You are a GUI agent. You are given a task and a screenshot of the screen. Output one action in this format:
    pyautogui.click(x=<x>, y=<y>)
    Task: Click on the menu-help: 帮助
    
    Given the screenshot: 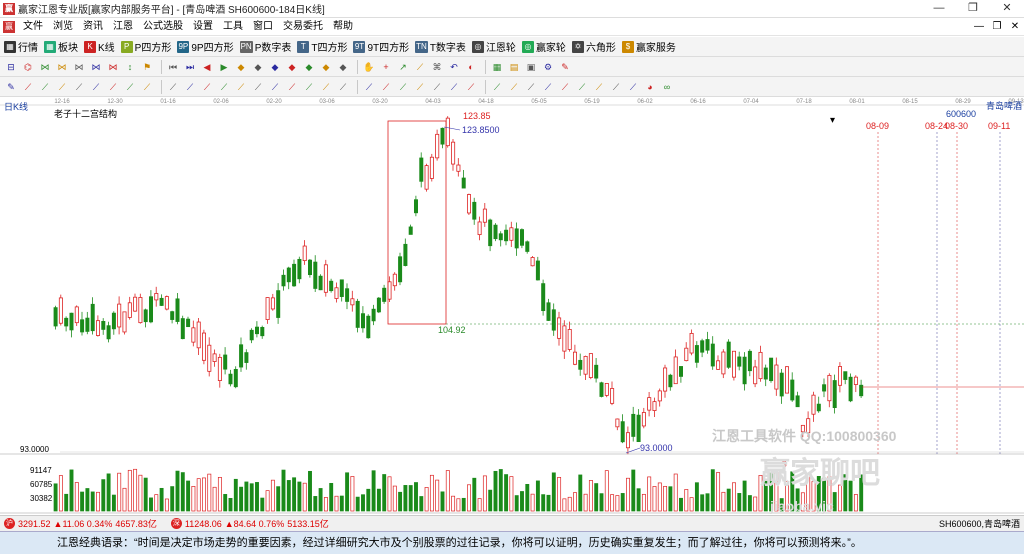 What is the action you would take?
    pyautogui.click(x=343, y=27)
    